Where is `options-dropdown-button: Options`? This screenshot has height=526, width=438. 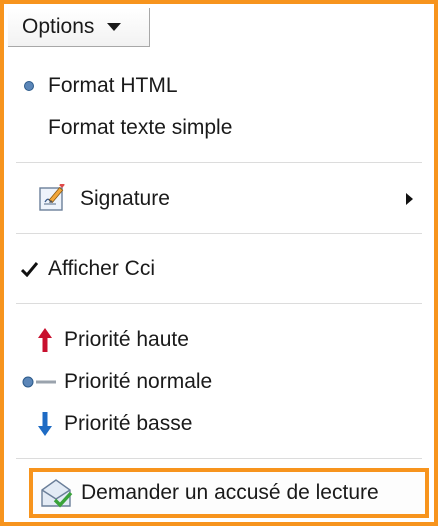 options-dropdown-button: Options is located at coordinates (79, 27).